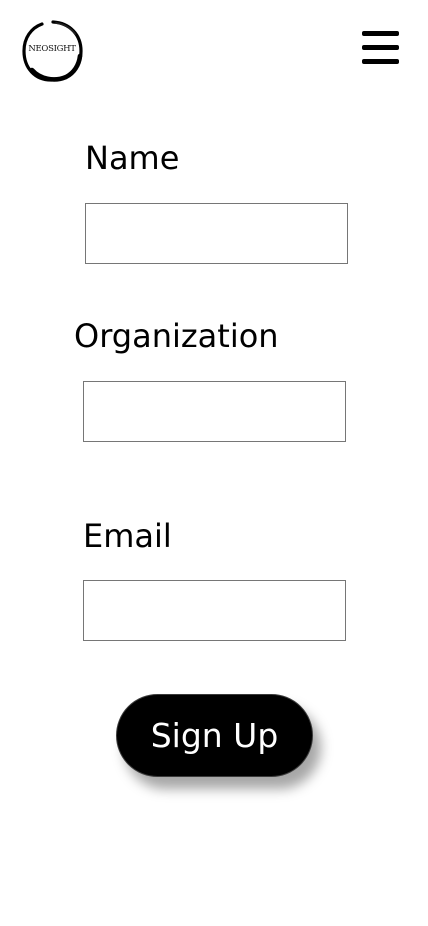  Describe the element at coordinates (380, 61) in the screenshot. I see `menu-bar-bottom` at that location.